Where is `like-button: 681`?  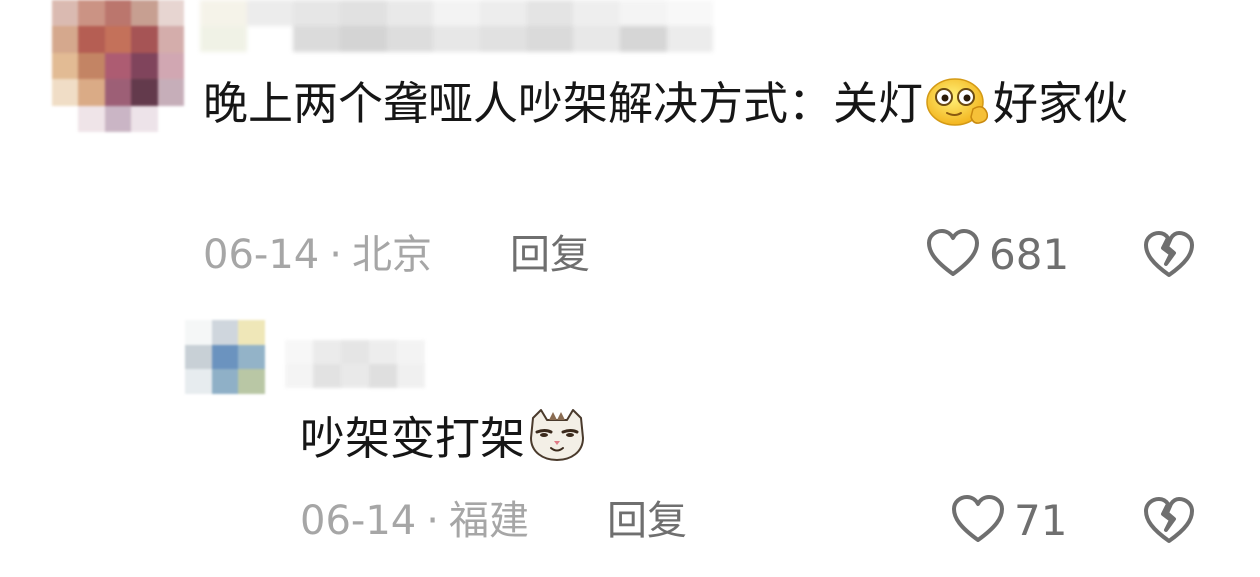
like-button: 681 is located at coordinates (997, 255).